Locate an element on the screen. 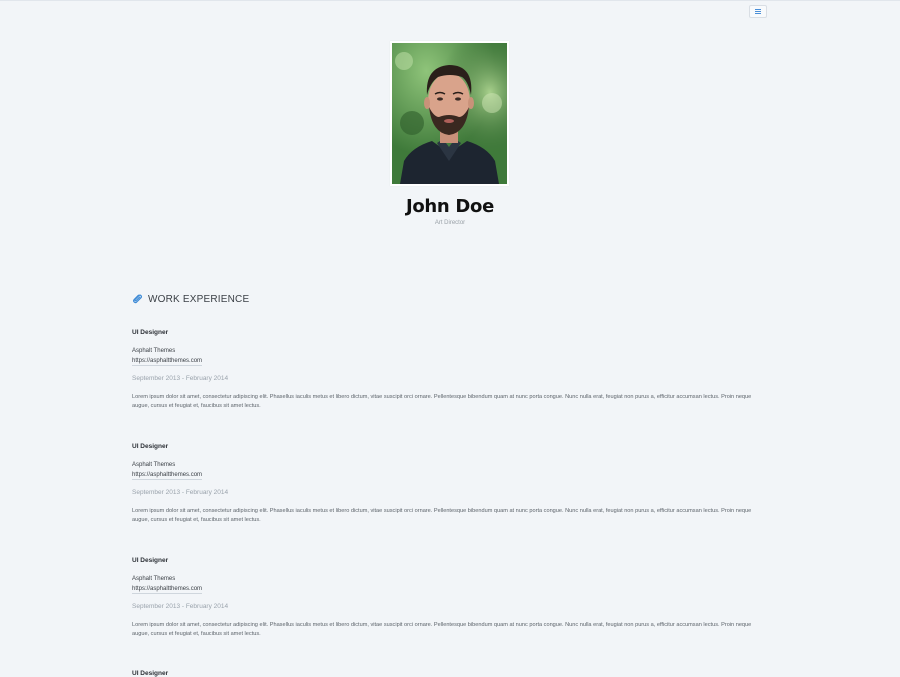 The width and height of the screenshot is (900, 677). work-experience-header: WORK EXPERIENCE is located at coordinates (190, 299).